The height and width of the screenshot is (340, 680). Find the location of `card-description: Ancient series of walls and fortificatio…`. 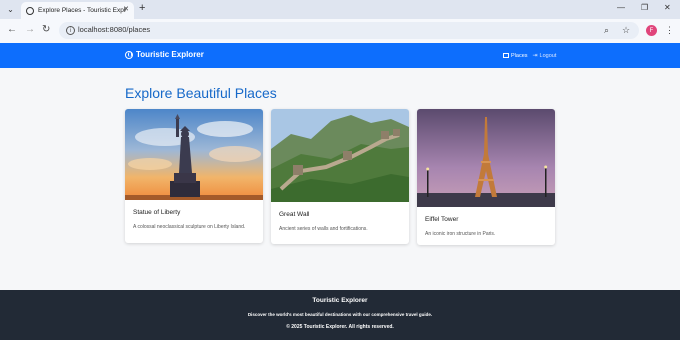

card-description: Ancient series of walls and fortificatio… is located at coordinates (323, 229).